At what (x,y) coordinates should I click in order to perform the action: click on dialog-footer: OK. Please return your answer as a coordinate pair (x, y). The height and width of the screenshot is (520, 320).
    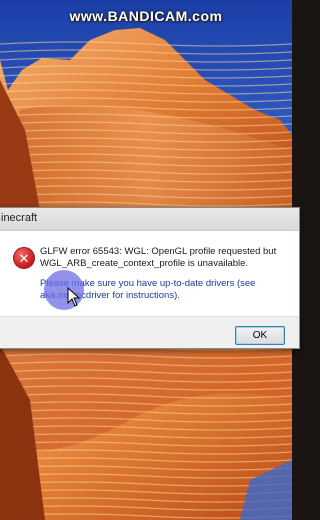
    Looking at the image, I should click on (149, 332).